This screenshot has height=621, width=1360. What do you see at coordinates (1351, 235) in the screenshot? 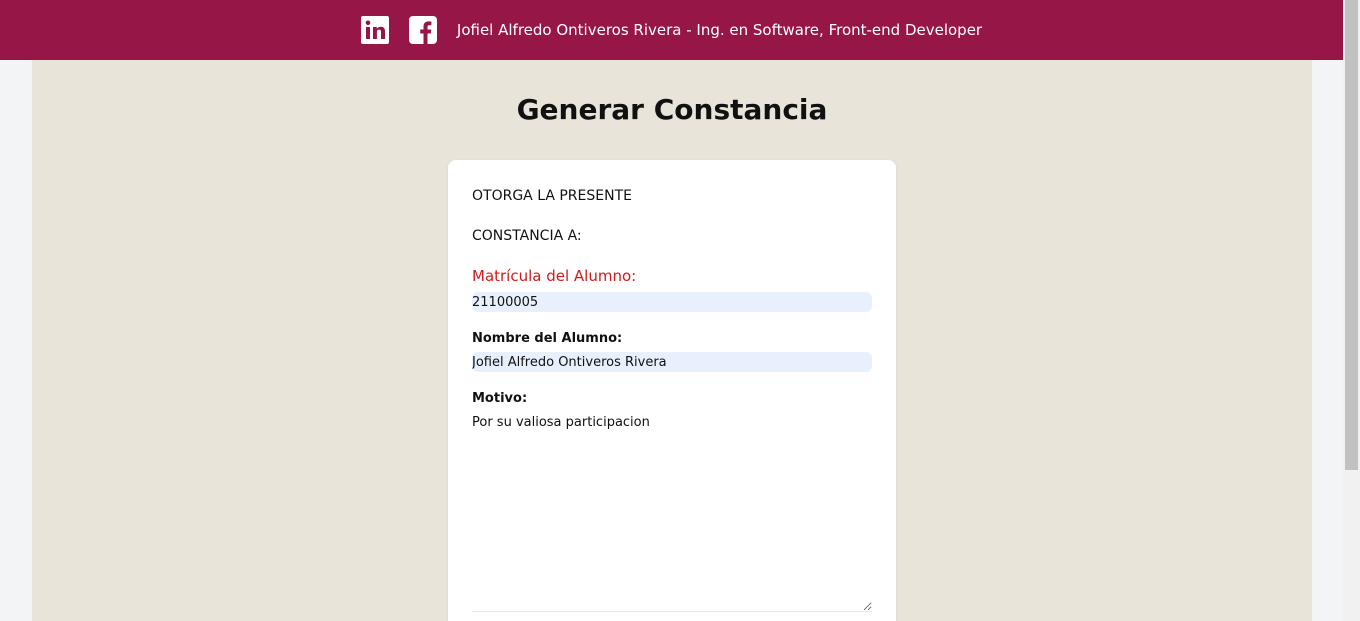
I see `scrollbar-thumb` at bounding box center [1351, 235].